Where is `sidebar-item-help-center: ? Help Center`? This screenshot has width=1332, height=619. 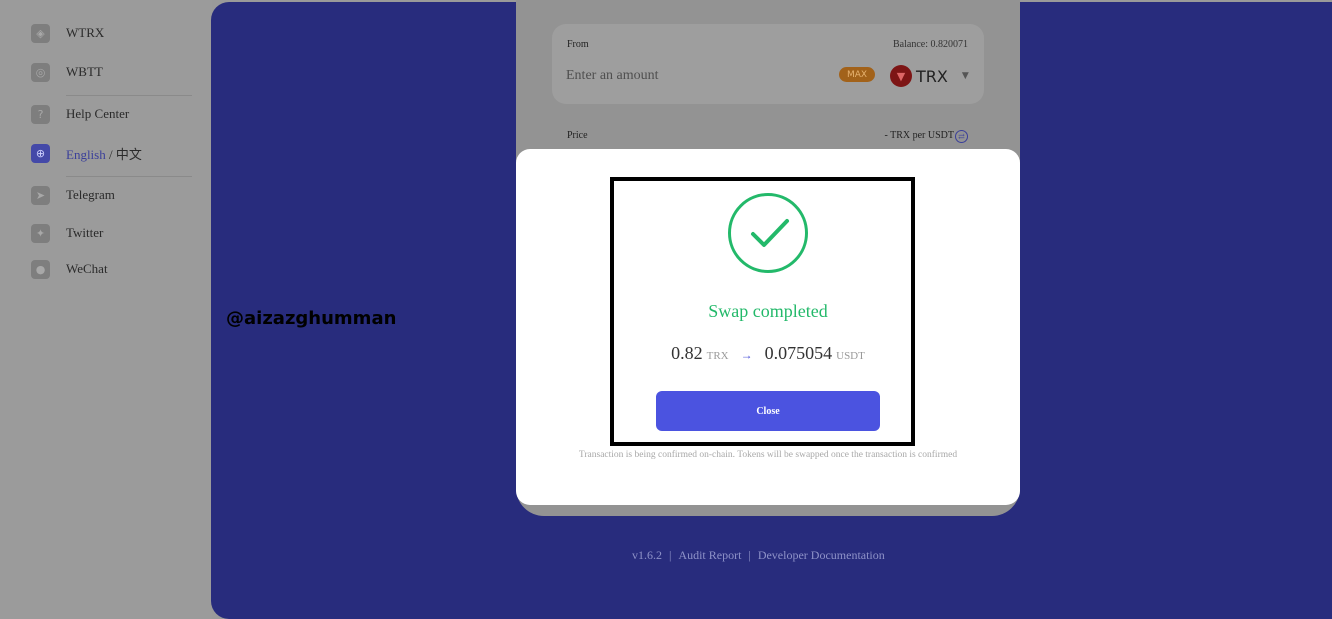 sidebar-item-help-center: ? Help Center is located at coordinates (80, 114).